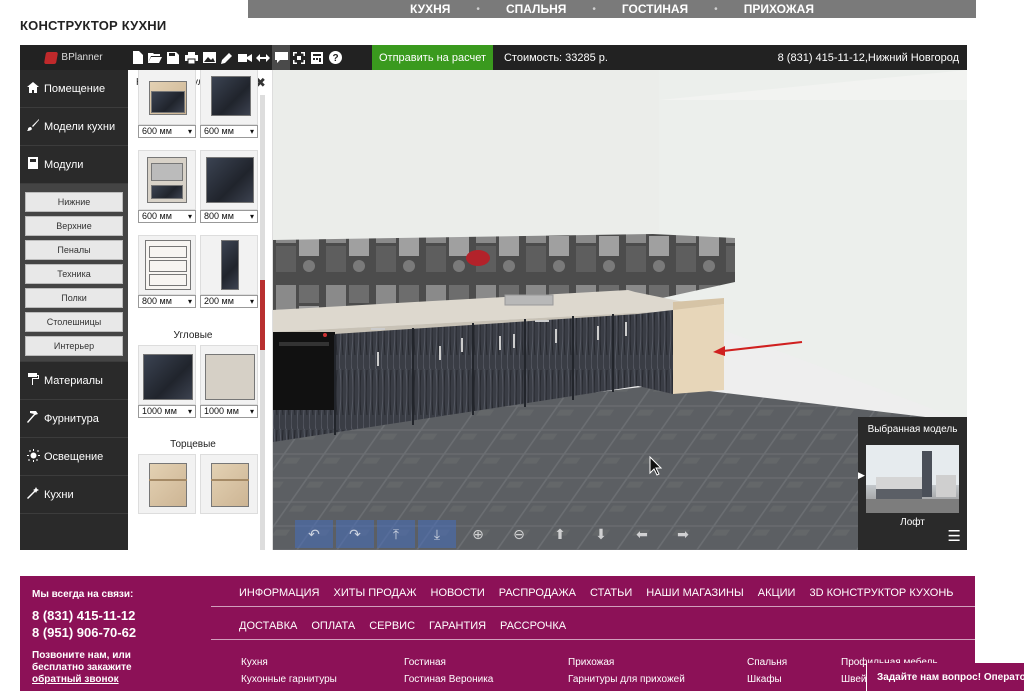 This screenshot has height=691, width=1024. I want to click on footer-col-link: Кухня, so click(289, 662).